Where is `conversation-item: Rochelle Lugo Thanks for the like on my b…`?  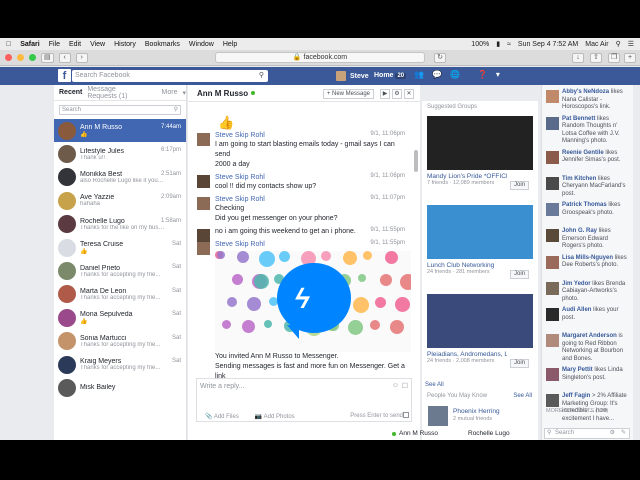
conversation-item: Rochelle Lugo Thanks for the like on my b… is located at coordinates (120, 224).